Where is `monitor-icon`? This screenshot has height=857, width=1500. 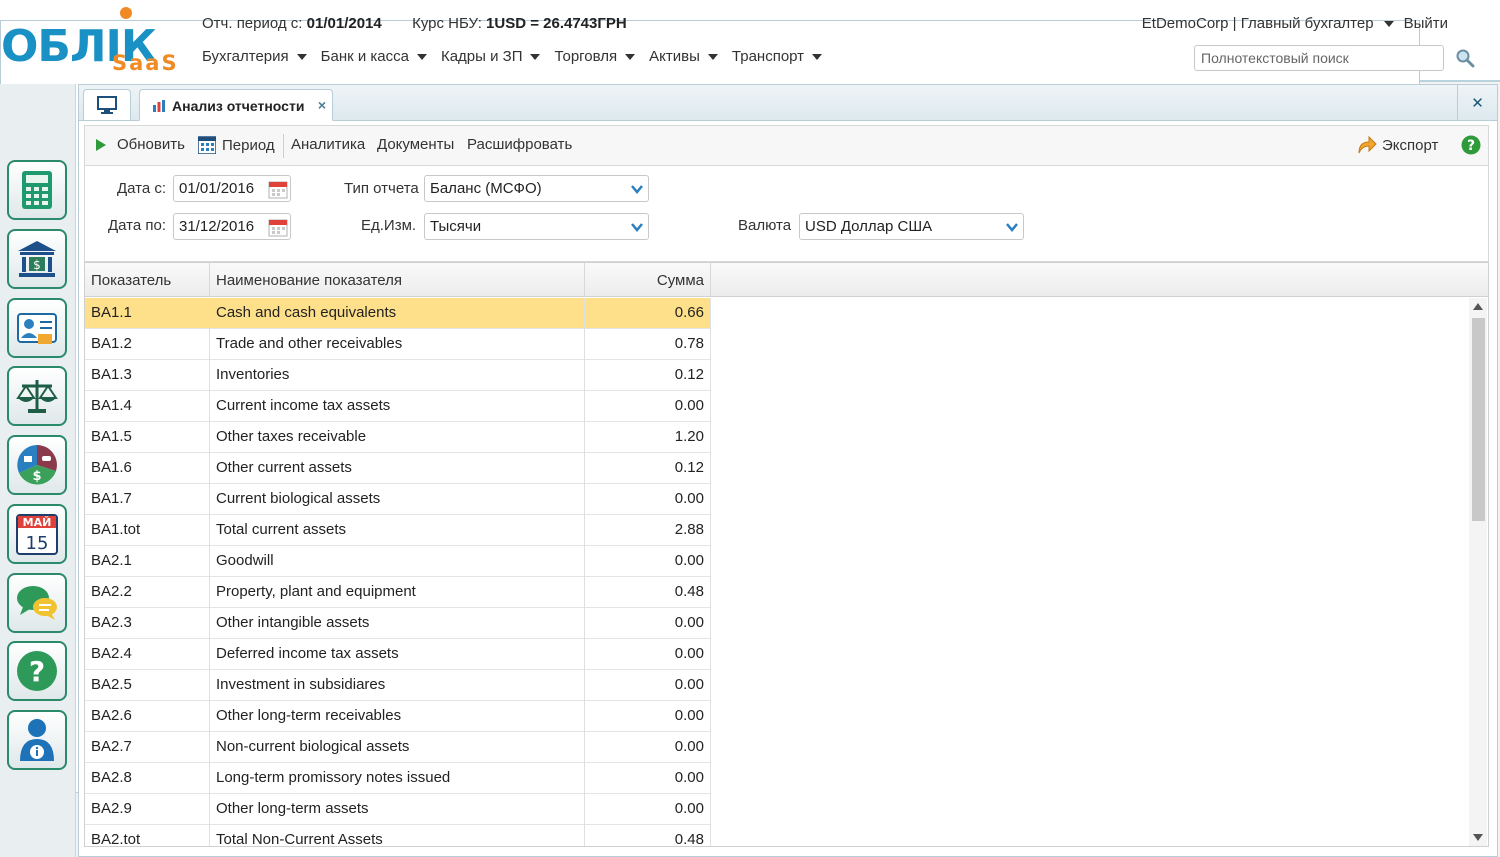 monitor-icon is located at coordinates (107, 105).